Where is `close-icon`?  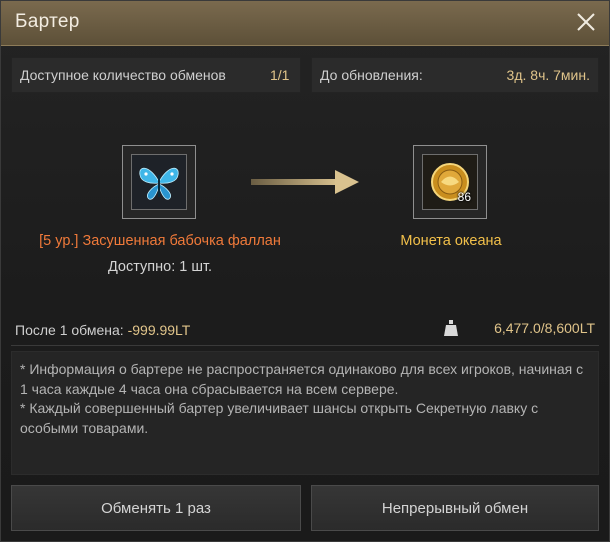 close-icon is located at coordinates (586, 22).